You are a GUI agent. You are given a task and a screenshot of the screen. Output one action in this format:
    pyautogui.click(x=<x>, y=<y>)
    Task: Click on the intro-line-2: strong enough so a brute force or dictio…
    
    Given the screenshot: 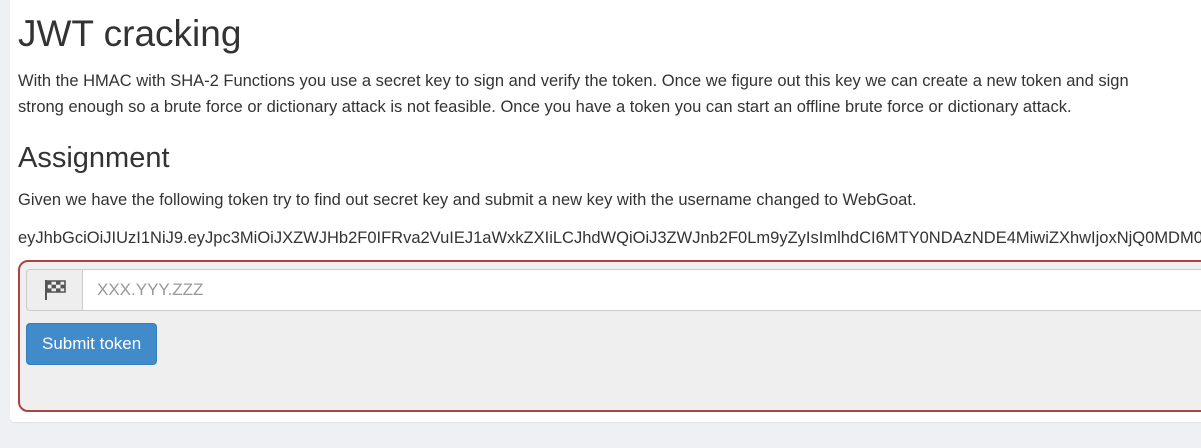 What is the action you would take?
    pyautogui.click(x=545, y=107)
    